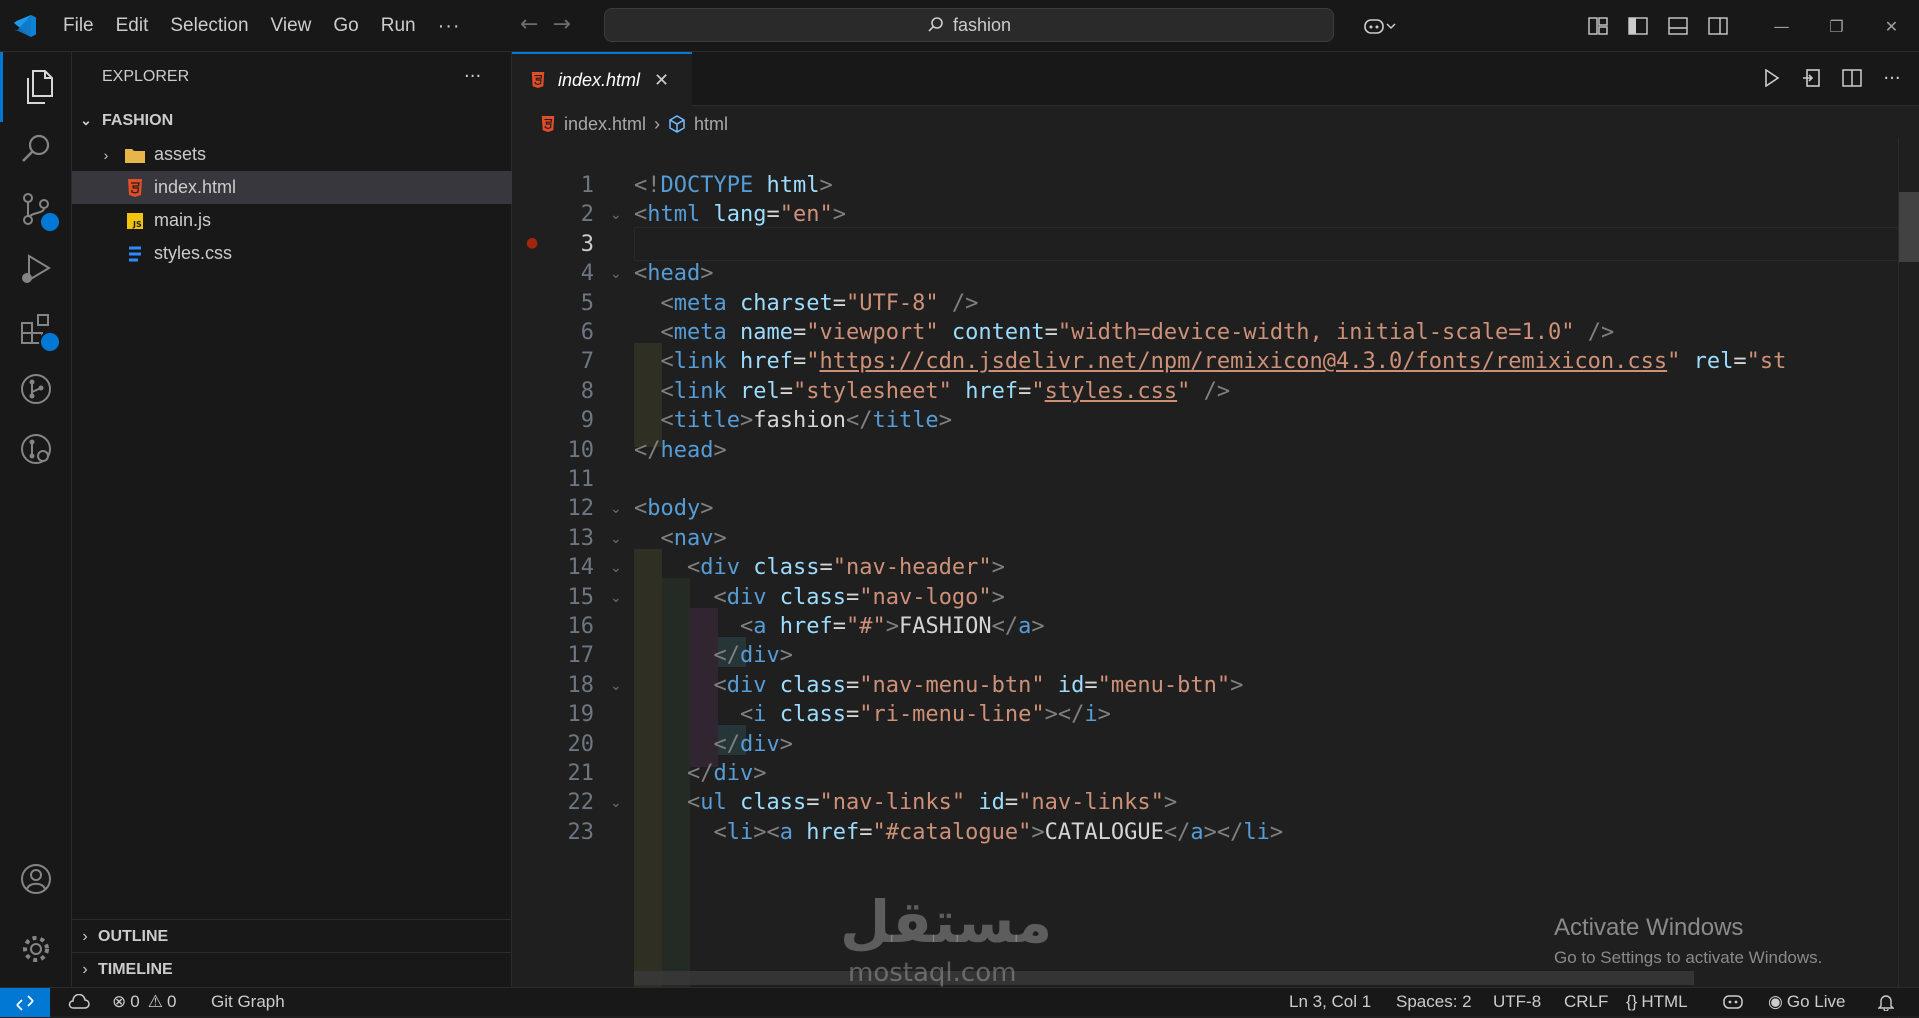 The height and width of the screenshot is (1018, 1919). What do you see at coordinates (1832, 78) in the screenshot?
I see `editor-actions: ···` at bounding box center [1832, 78].